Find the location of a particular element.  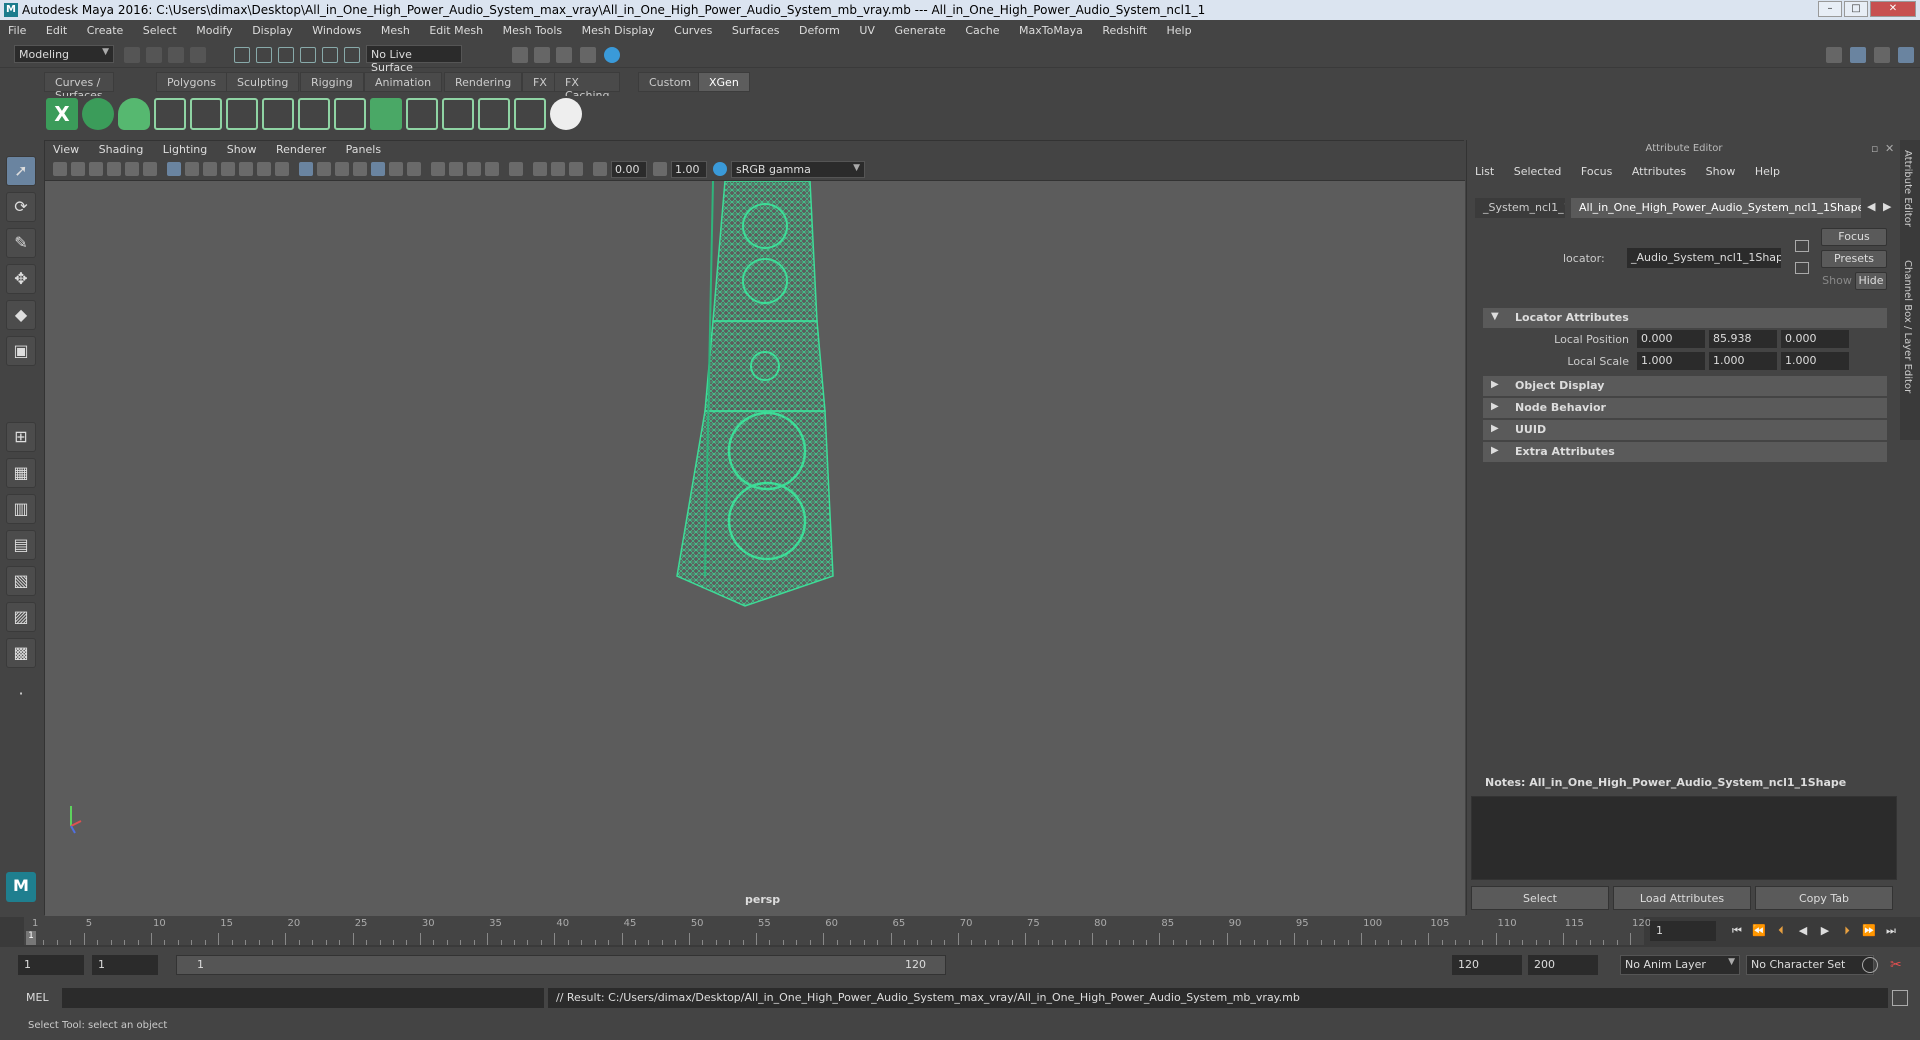

xgen-grooming-icon is located at coordinates (422, 114).